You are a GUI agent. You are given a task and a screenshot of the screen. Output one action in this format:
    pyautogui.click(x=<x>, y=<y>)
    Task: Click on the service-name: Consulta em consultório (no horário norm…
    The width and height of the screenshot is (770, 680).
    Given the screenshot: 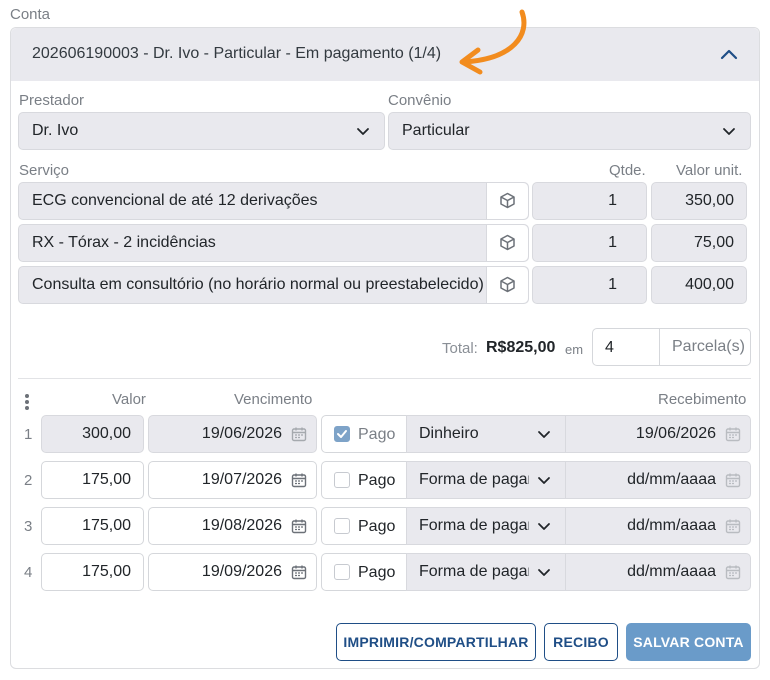 What is the action you would take?
    pyautogui.click(x=258, y=284)
    